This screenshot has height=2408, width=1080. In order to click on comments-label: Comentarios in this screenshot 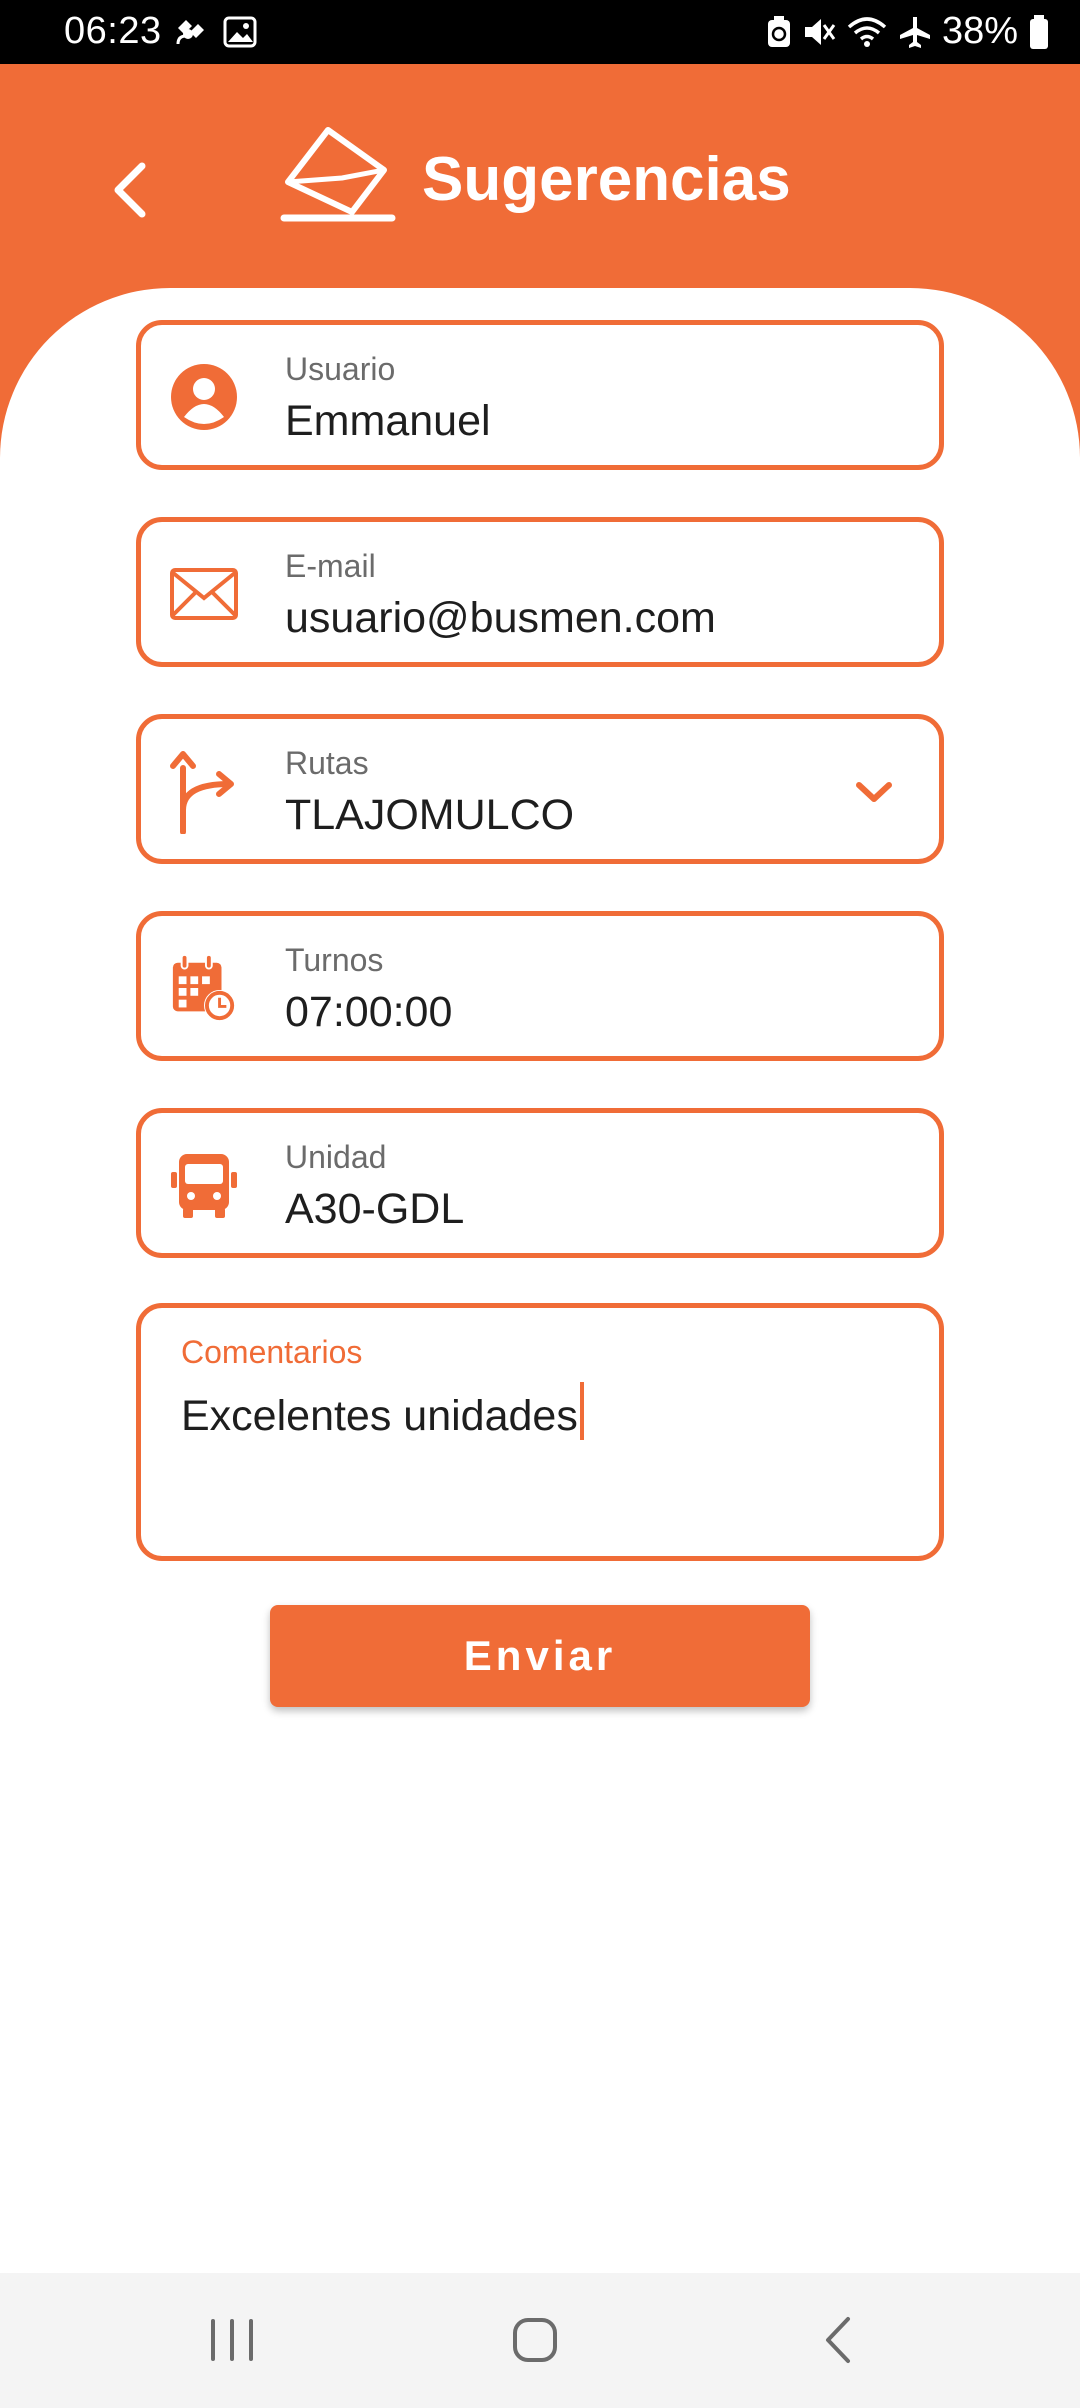, I will do `click(272, 1352)`.